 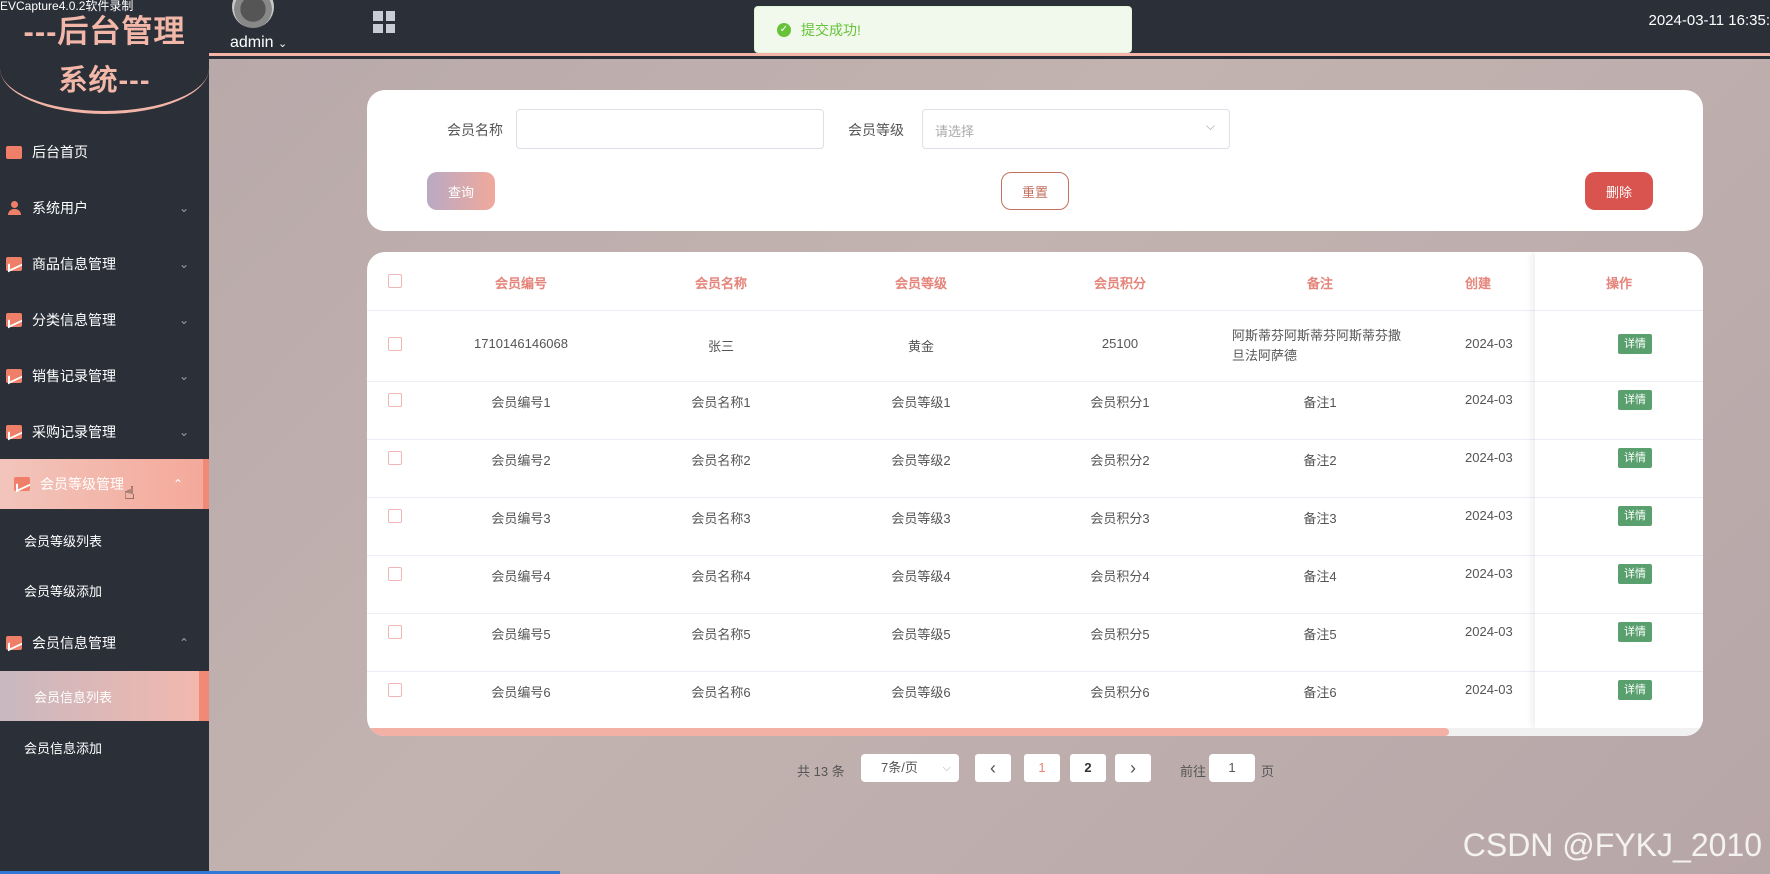 I want to click on user-icon, so click(x=14, y=208).